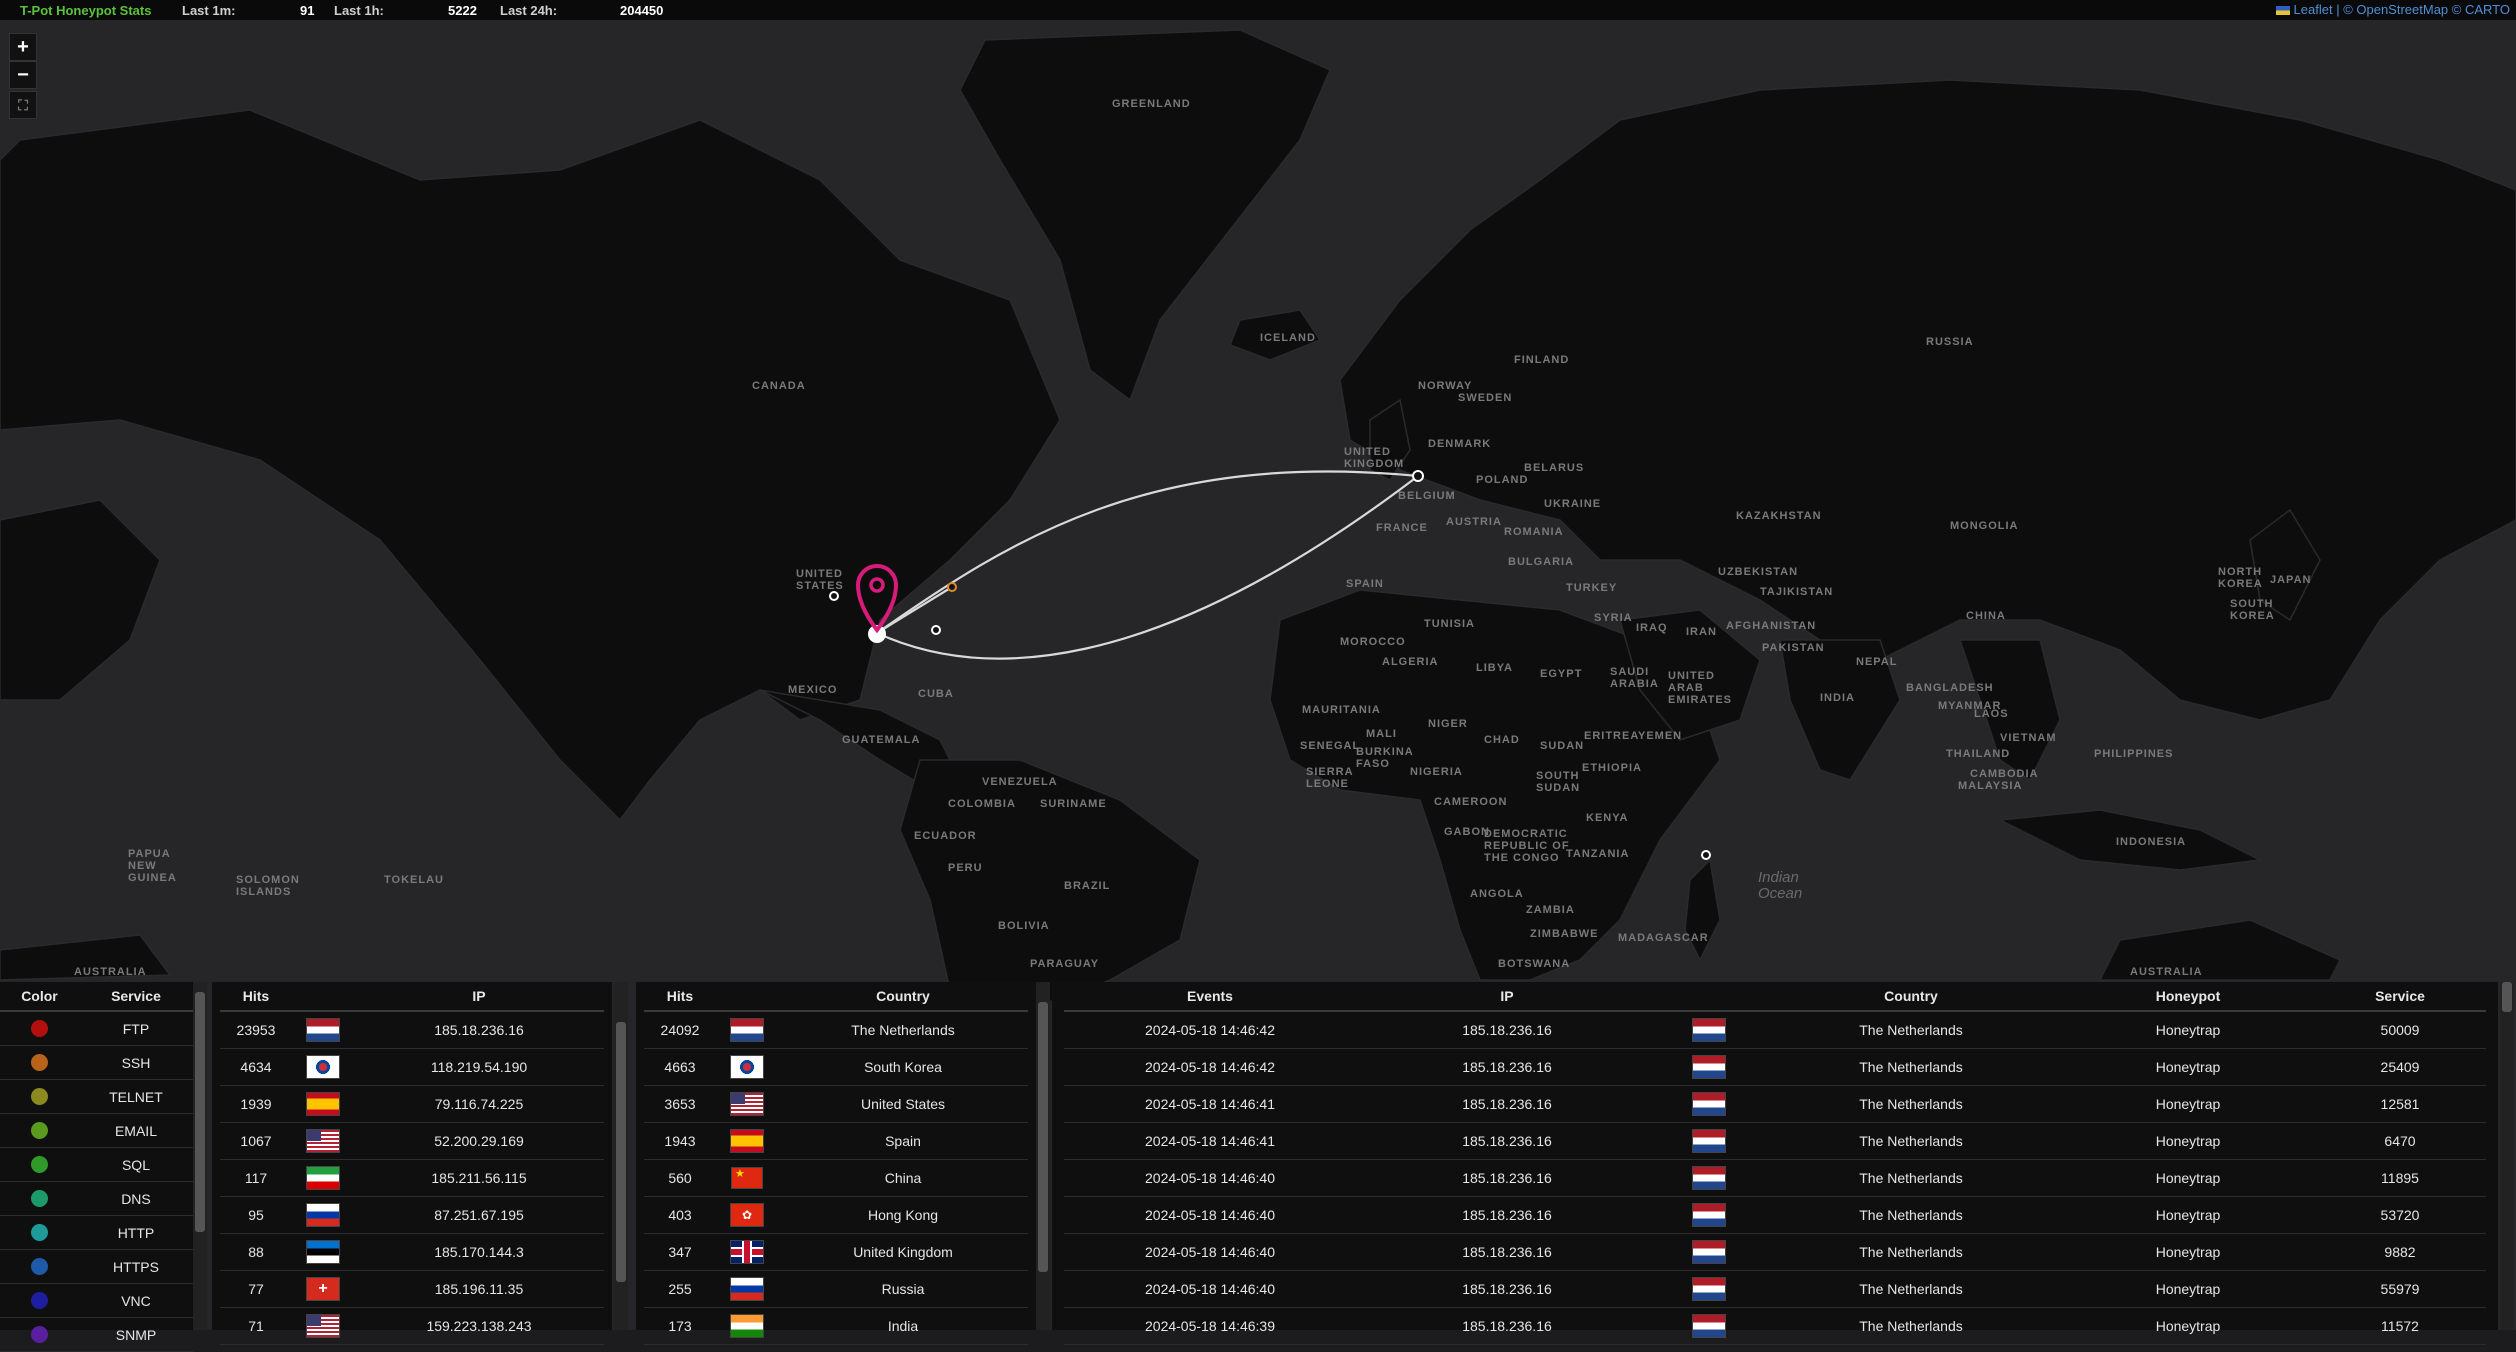 This screenshot has width=2516, height=1352. What do you see at coordinates (412, 1215) in the screenshot?
I see `table-row: 95 87.251.67.195` at bounding box center [412, 1215].